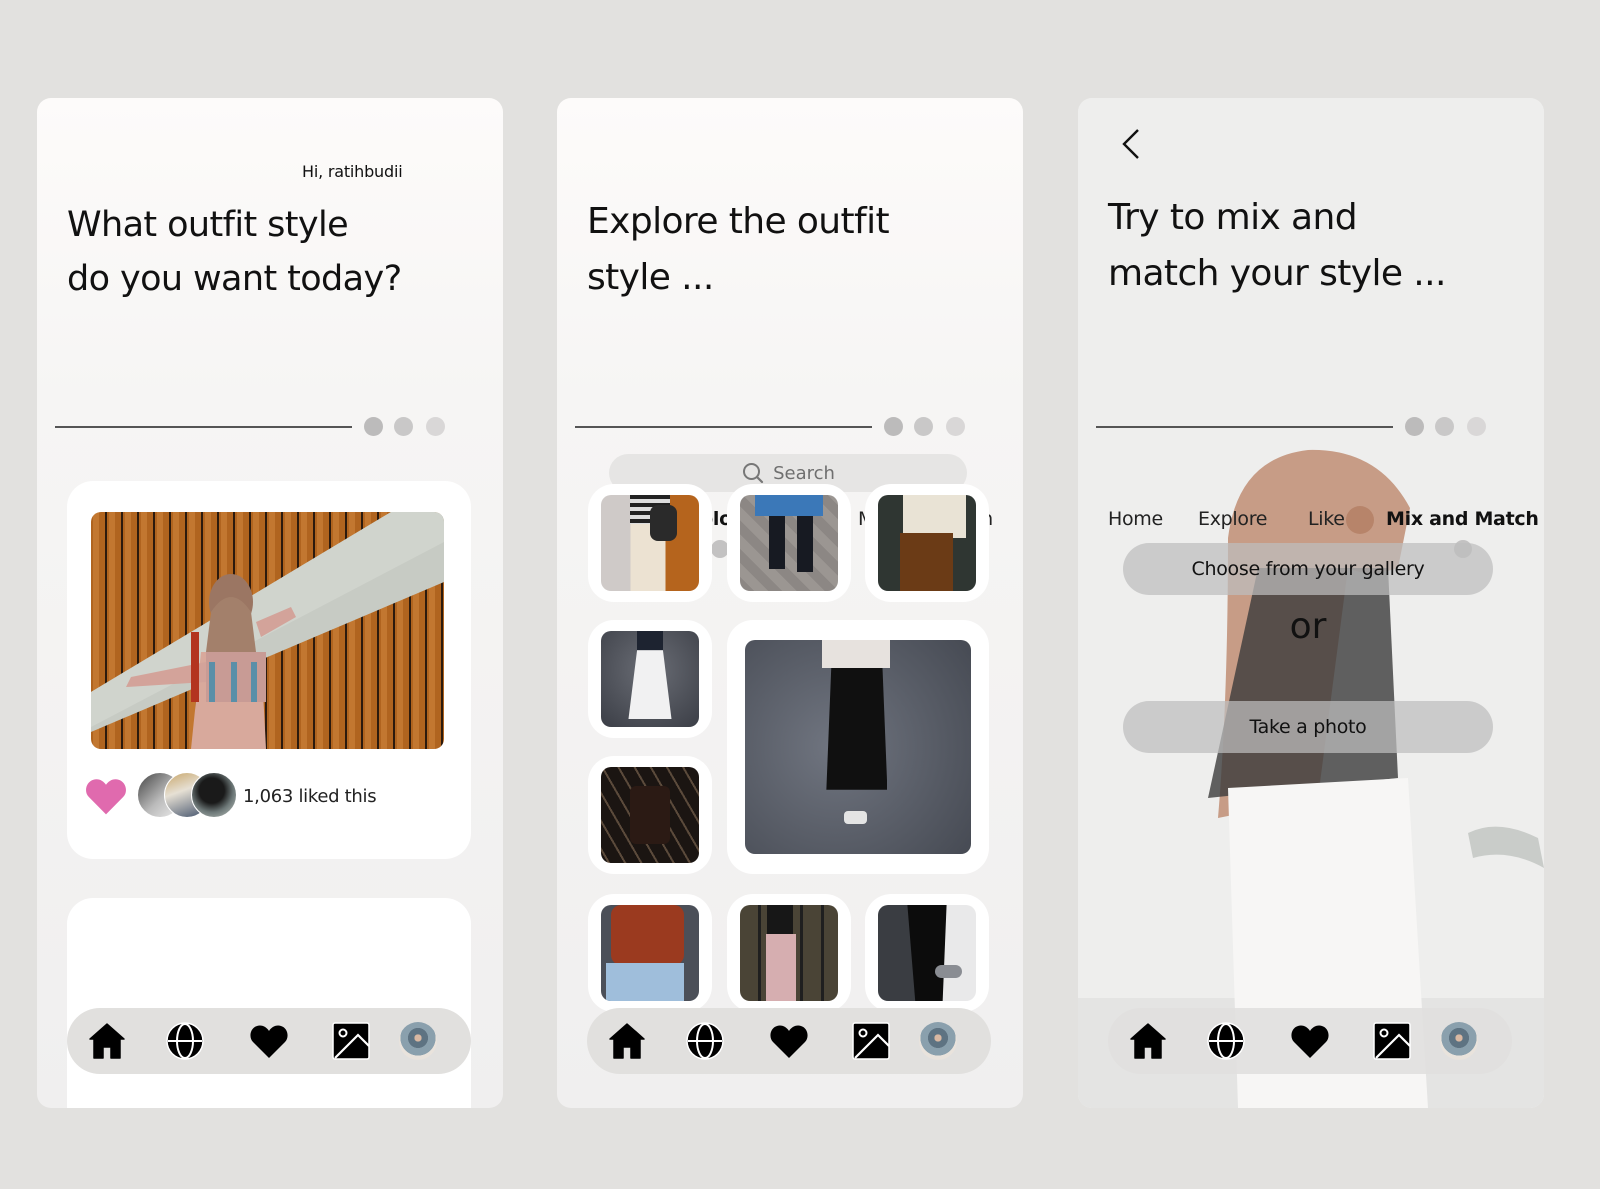  What do you see at coordinates (1462, 519) in the screenshot?
I see `tab-mix-and-match: Mix and Match` at bounding box center [1462, 519].